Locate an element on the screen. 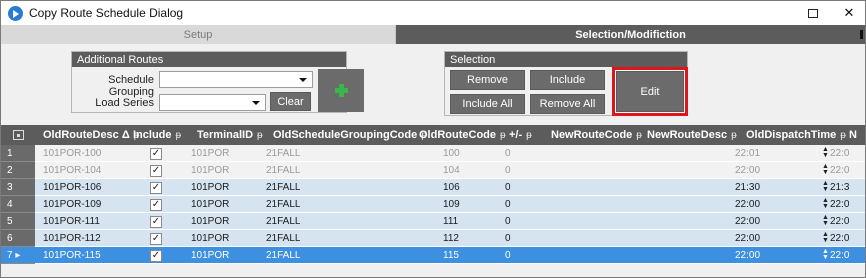 The width and height of the screenshot is (866, 278). maximize-button is located at coordinates (813, 13).